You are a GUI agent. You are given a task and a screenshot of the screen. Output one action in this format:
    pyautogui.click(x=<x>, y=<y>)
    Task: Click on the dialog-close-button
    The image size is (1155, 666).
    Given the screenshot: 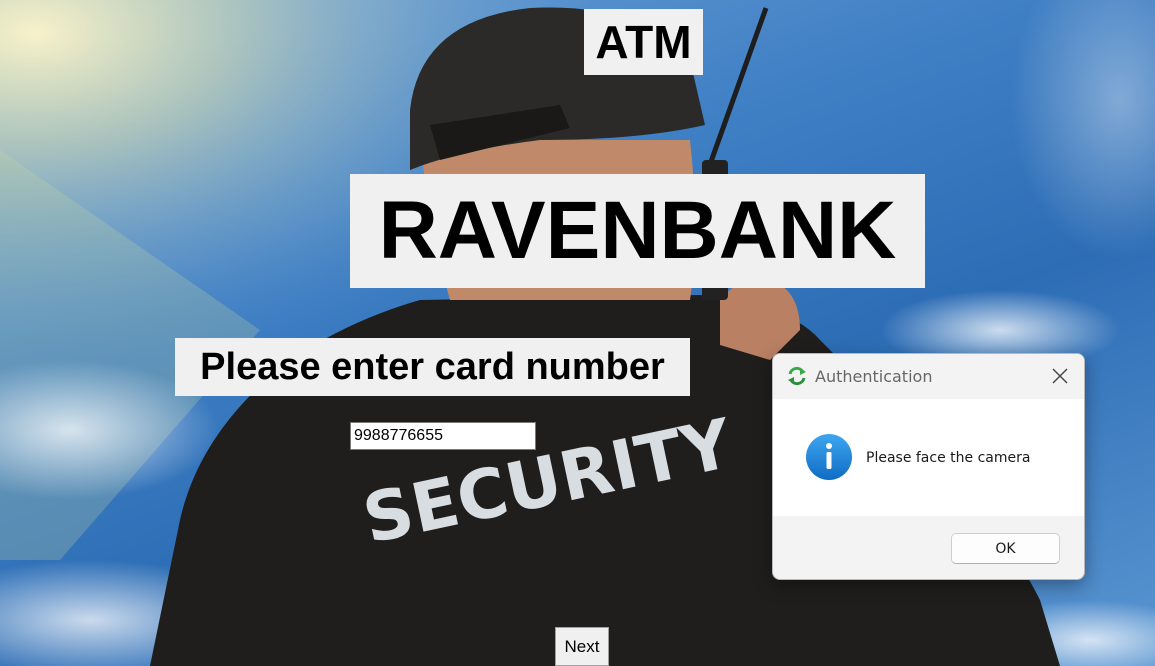 What is the action you would take?
    pyautogui.click(x=1060, y=376)
    